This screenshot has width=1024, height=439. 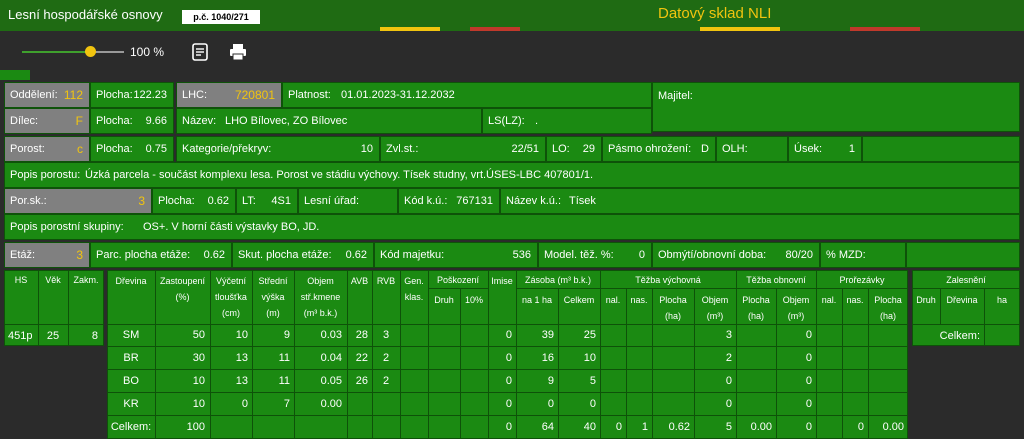 I want to click on usek-field: Úsek: 1, so click(x=825, y=149).